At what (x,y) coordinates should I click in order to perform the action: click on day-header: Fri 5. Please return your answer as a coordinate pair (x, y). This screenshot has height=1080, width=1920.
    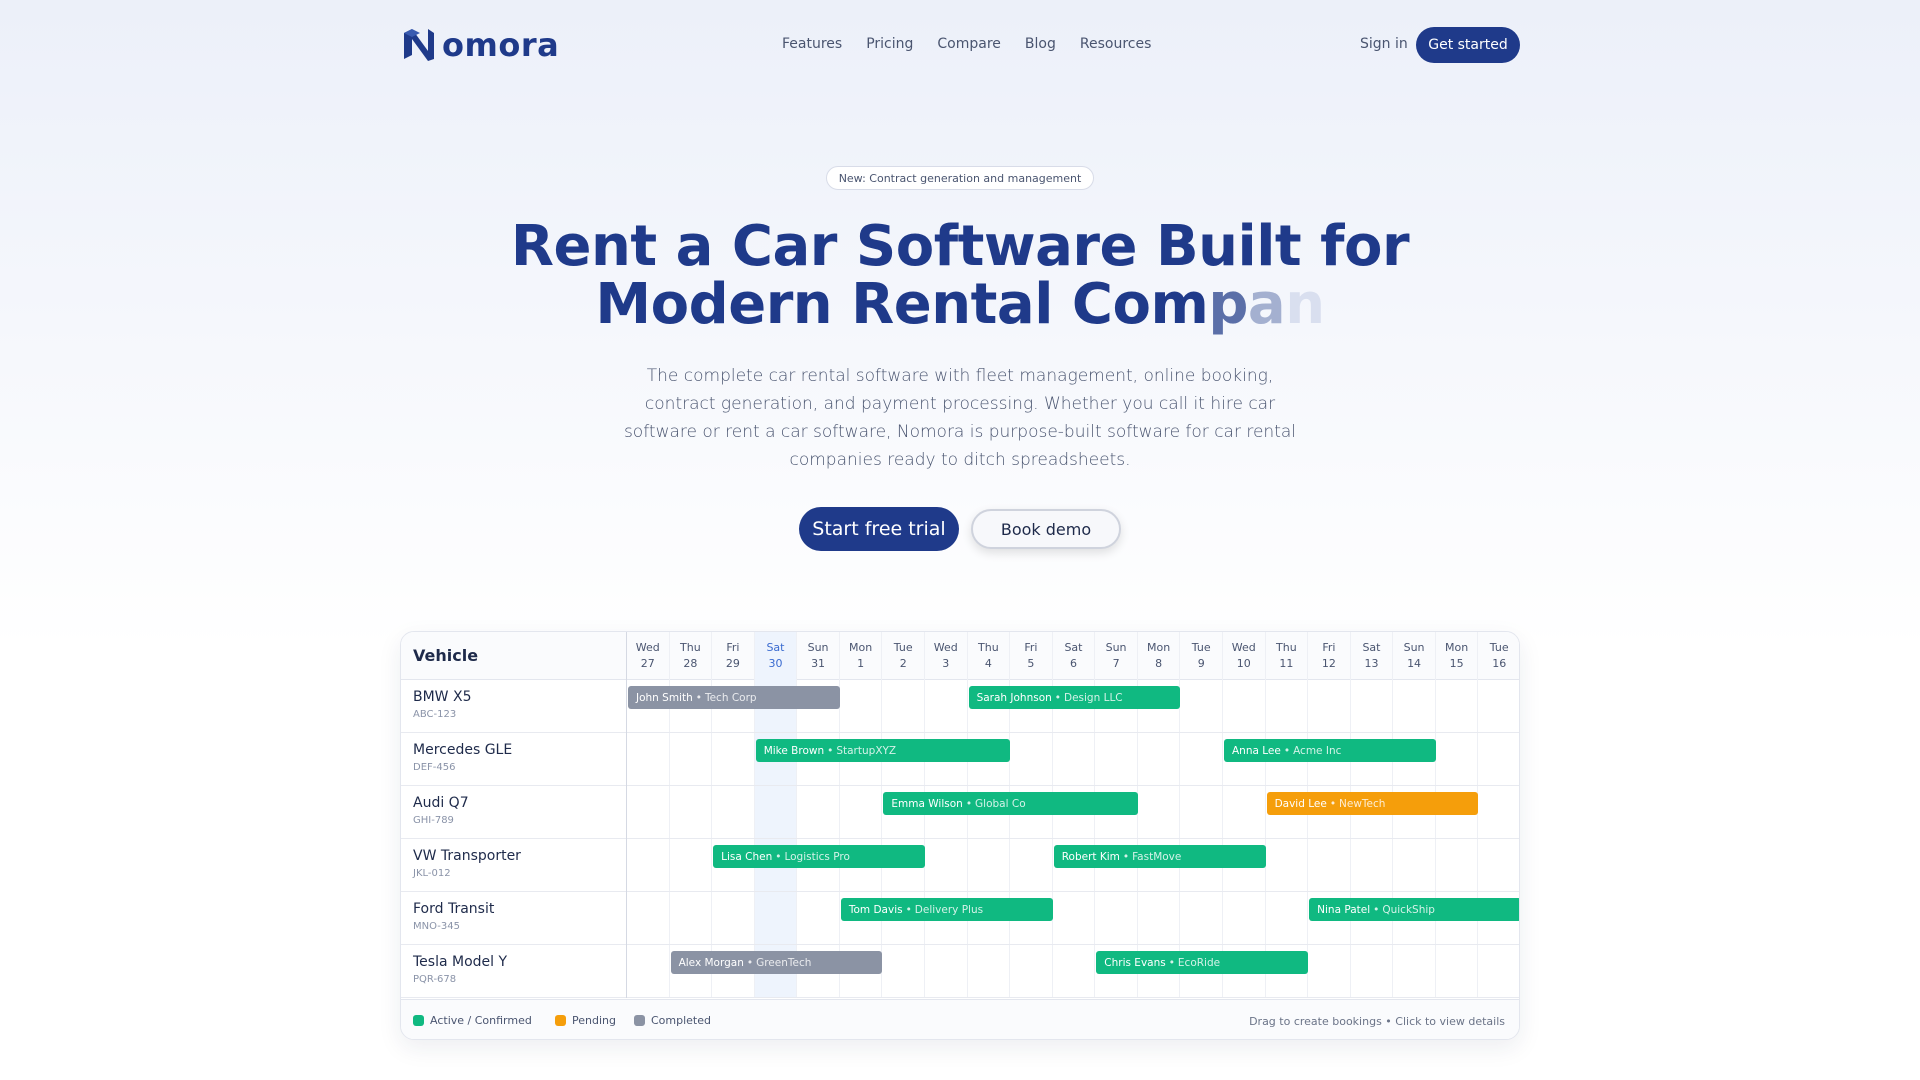
    Looking at the image, I should click on (1031, 656).